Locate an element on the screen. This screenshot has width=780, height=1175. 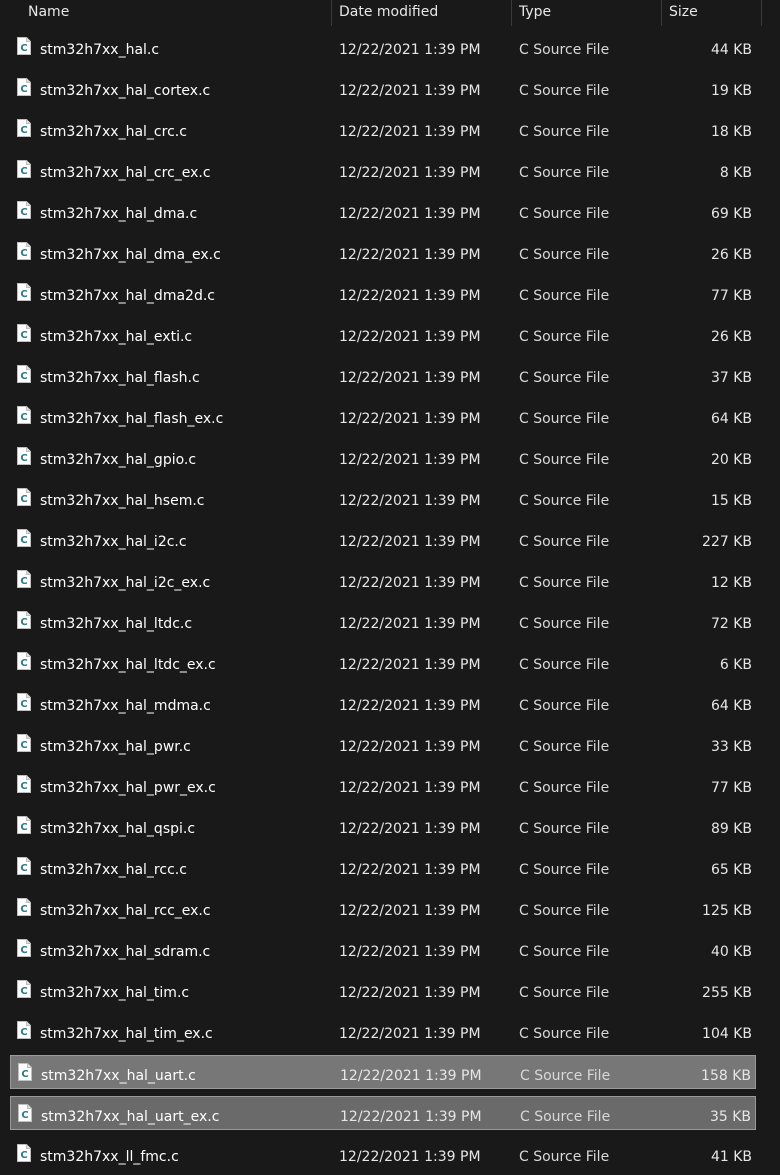
file-name: stm32h7xx_hal_mdma.c is located at coordinates (125, 706).